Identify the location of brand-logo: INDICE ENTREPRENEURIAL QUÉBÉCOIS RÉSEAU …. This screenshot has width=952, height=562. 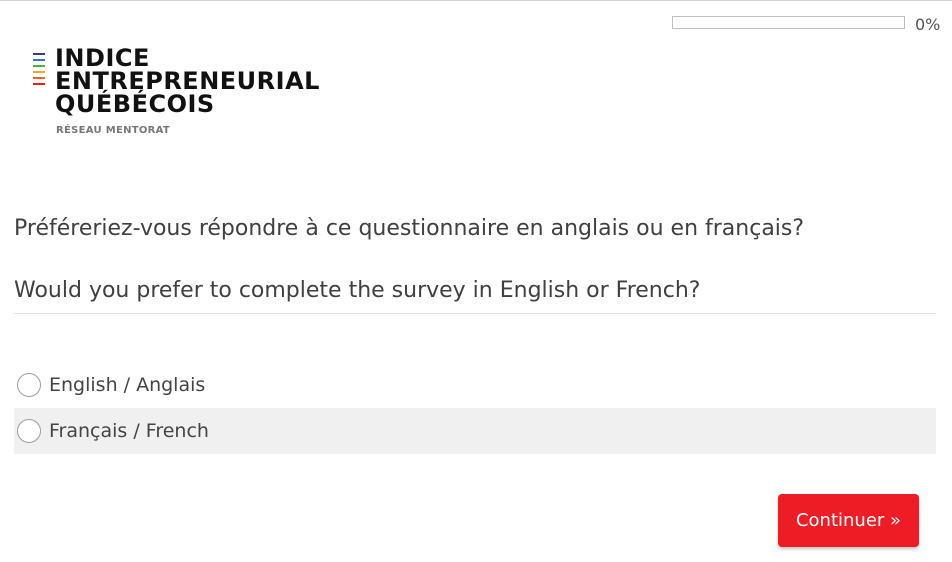
(178, 94).